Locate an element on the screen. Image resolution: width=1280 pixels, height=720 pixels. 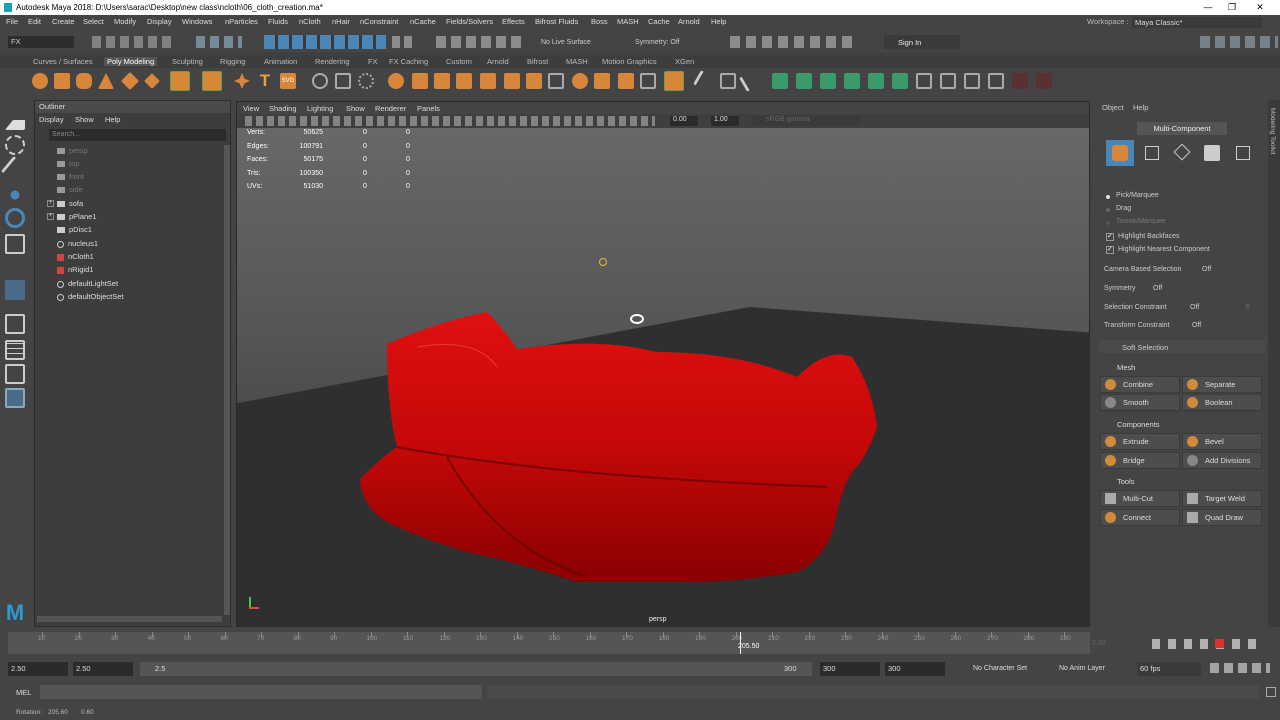
bridge-shelf-icon is located at coordinates (464, 81).